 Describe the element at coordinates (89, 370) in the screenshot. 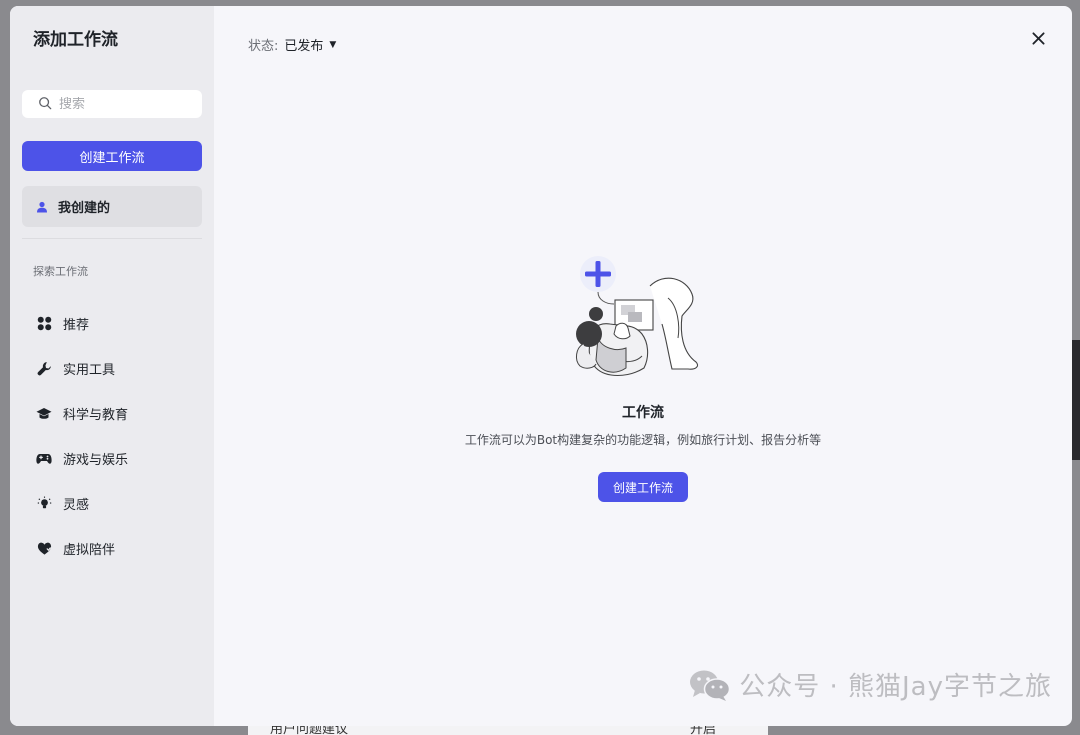

I see `sidebar-item-label: 实用工具` at that location.